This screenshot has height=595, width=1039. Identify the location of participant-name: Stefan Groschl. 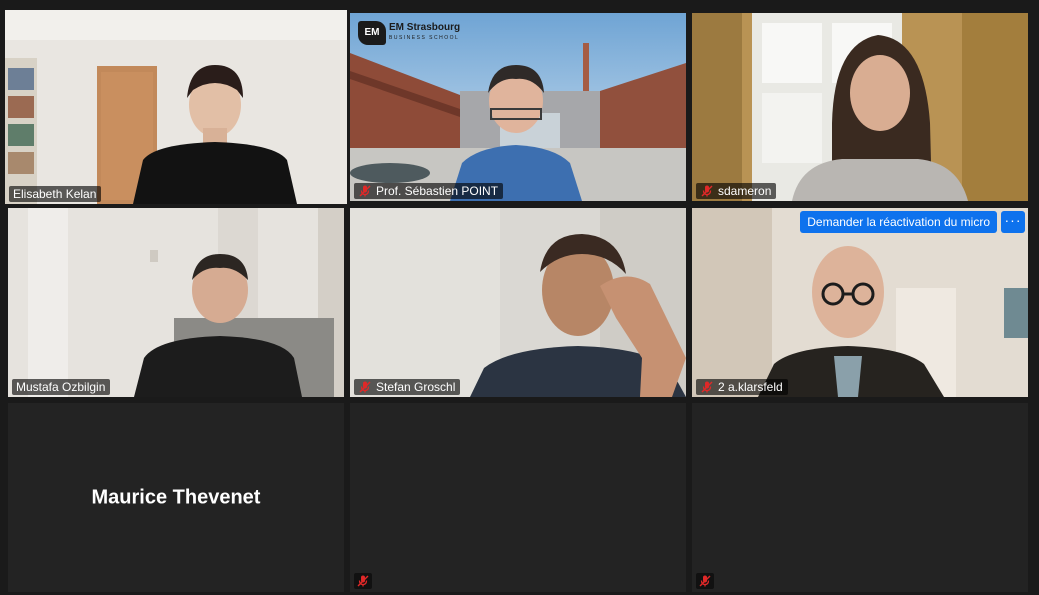
(416, 387).